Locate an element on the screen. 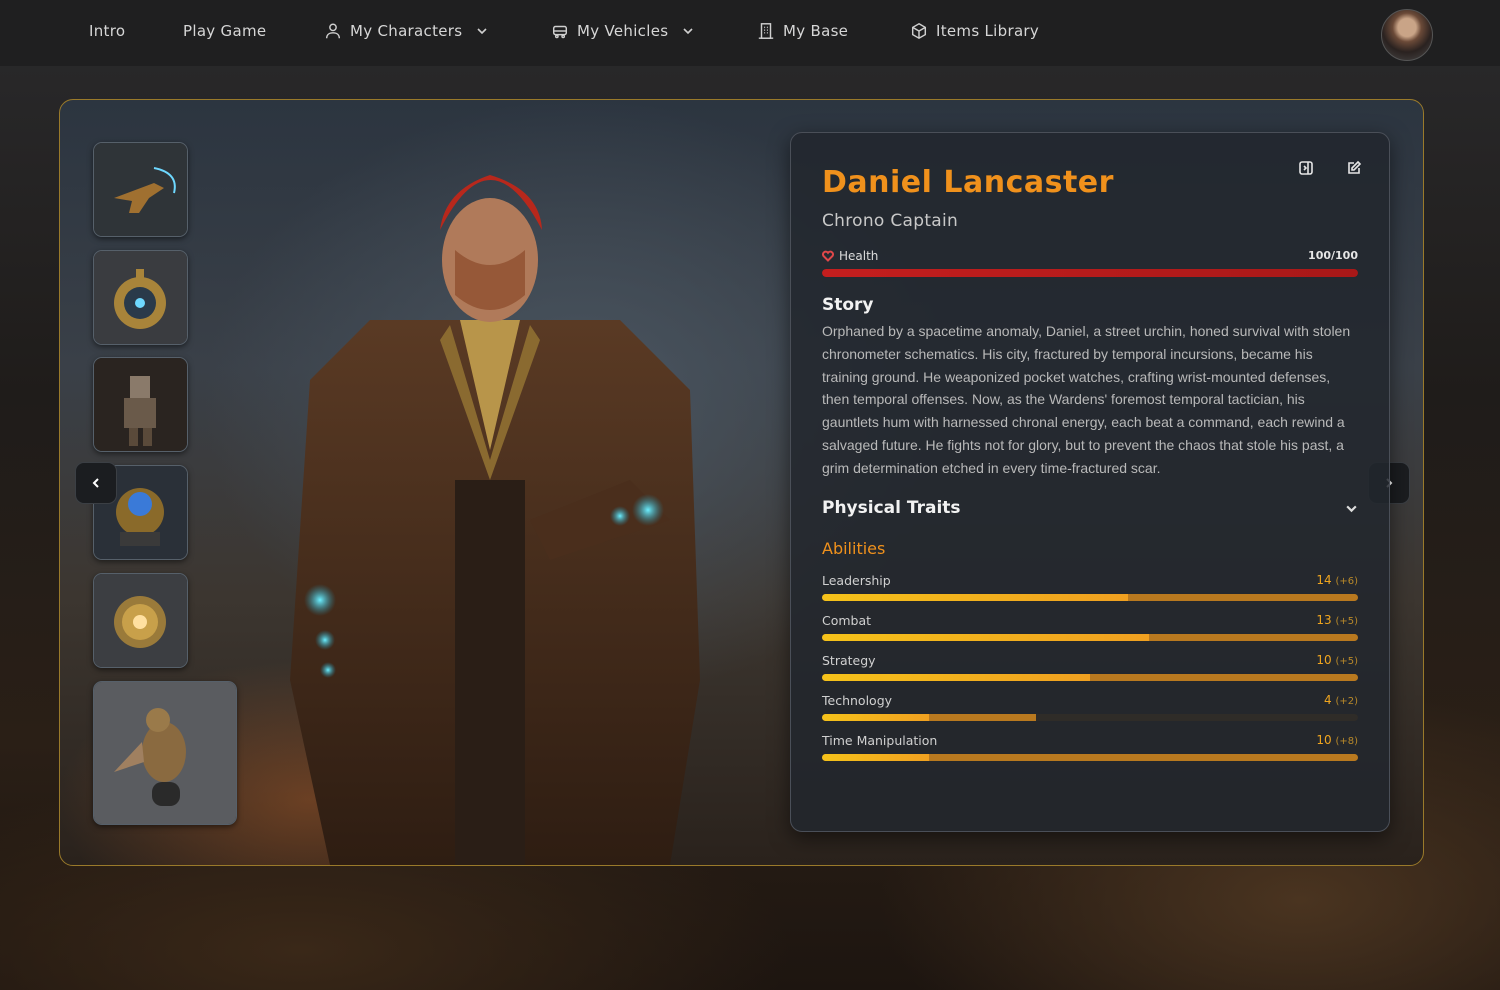 The height and width of the screenshot is (990, 1500). pistol-icon is located at coordinates (140, 189).